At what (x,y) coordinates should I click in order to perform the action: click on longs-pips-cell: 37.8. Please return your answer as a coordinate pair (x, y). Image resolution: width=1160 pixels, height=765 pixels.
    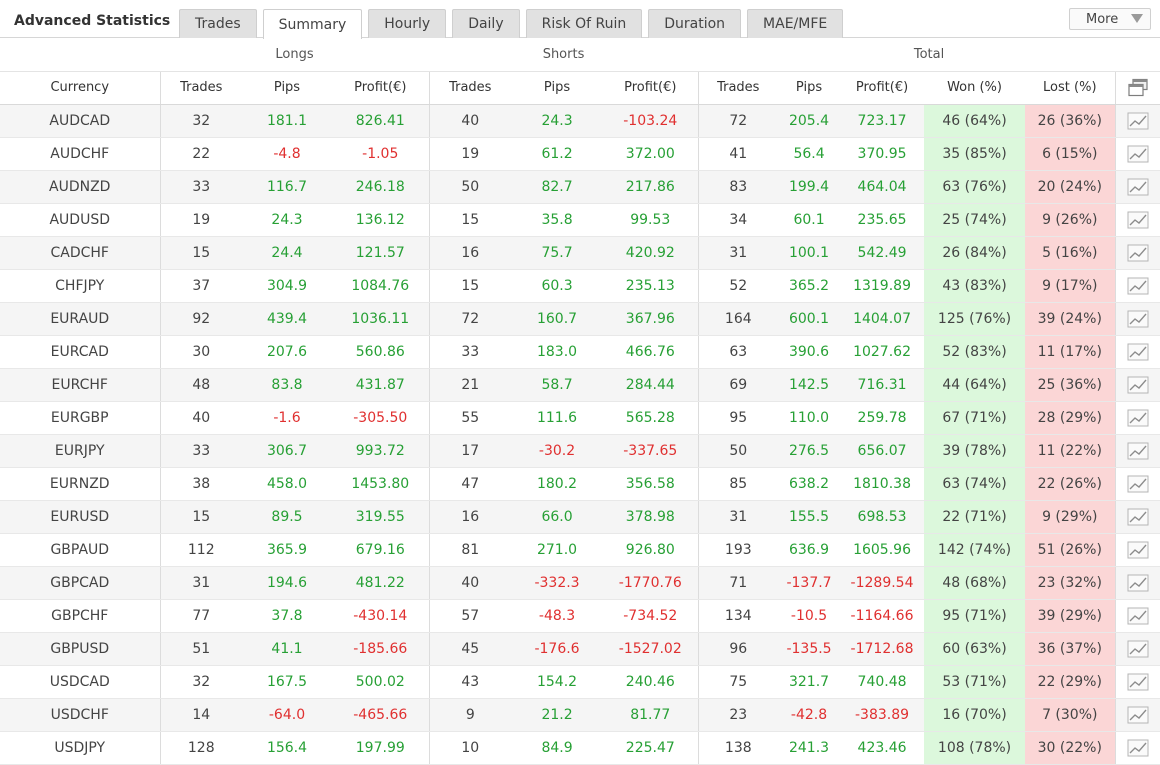
    Looking at the image, I should click on (287, 616).